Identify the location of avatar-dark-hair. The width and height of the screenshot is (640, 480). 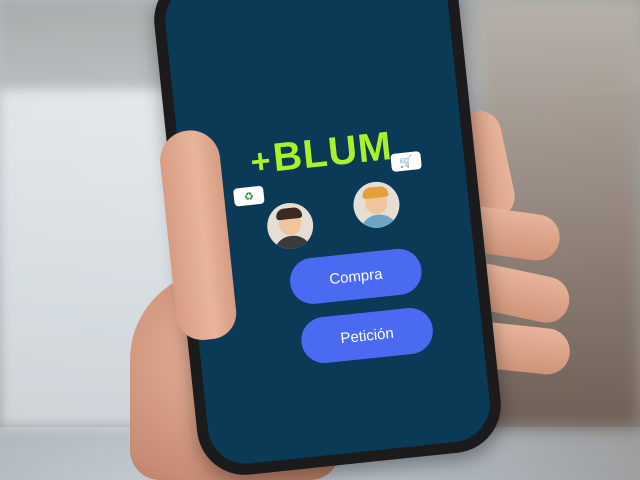
(290, 226).